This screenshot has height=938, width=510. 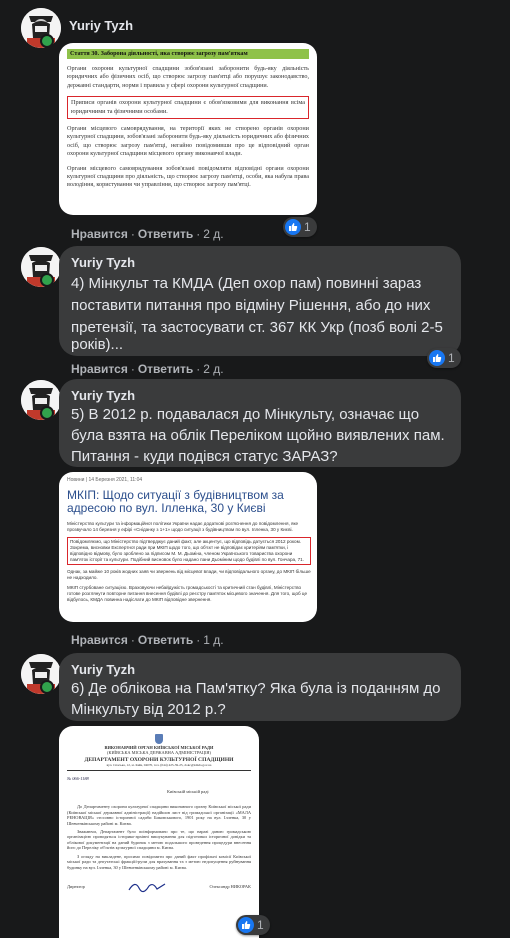 I want to click on comment-actions: Нравится · Ответить · 1 д., so click(x=147, y=640).